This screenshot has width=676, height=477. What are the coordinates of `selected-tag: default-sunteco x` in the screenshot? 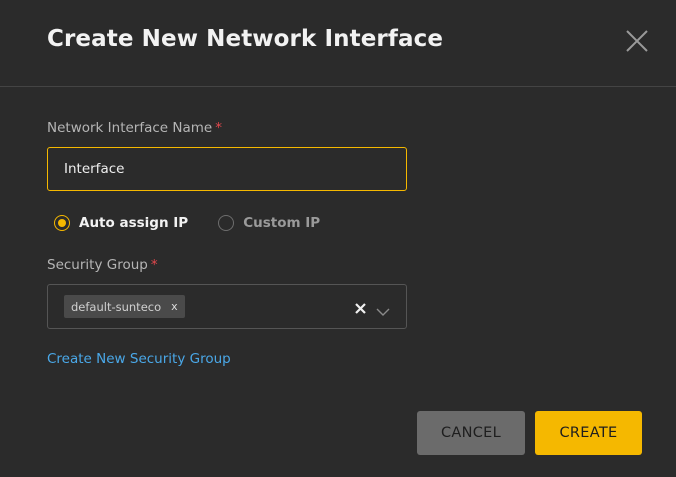 It's located at (124, 306).